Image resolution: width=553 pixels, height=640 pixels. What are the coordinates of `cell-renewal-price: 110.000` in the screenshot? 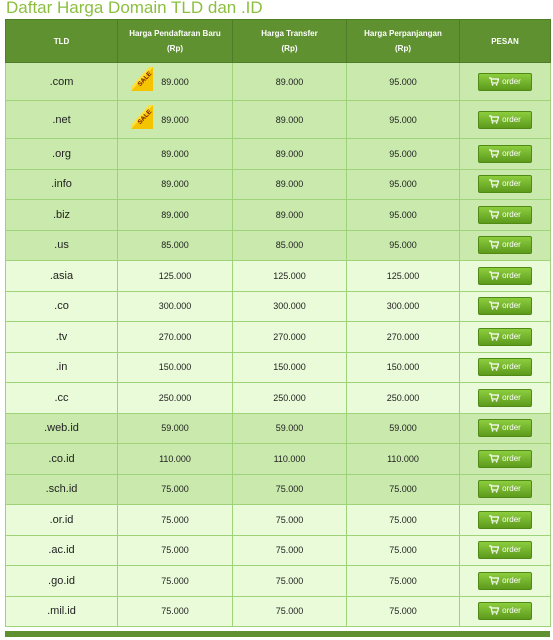 It's located at (403, 459).